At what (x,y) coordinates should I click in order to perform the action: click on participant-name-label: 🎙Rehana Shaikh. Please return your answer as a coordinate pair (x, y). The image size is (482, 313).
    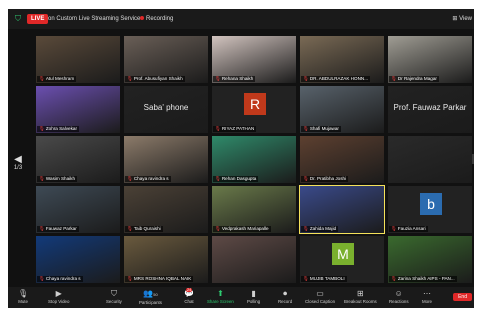
    Looking at the image, I should click on (234, 79).